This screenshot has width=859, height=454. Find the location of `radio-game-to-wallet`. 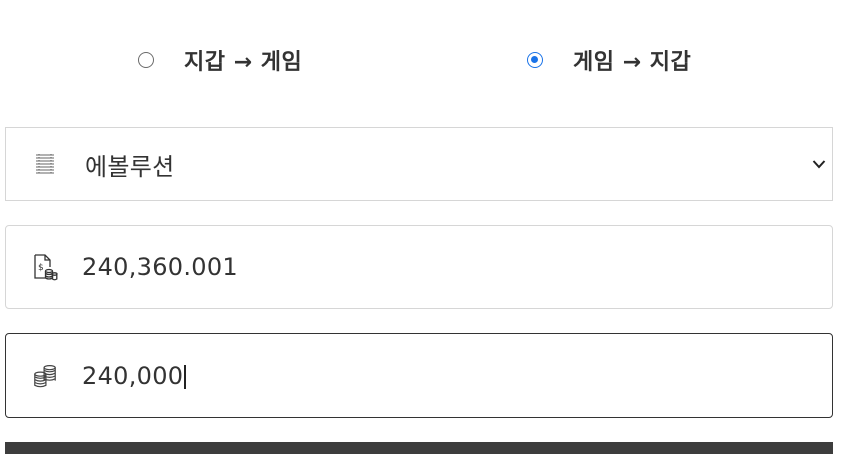

radio-game-to-wallet is located at coordinates (535, 60).